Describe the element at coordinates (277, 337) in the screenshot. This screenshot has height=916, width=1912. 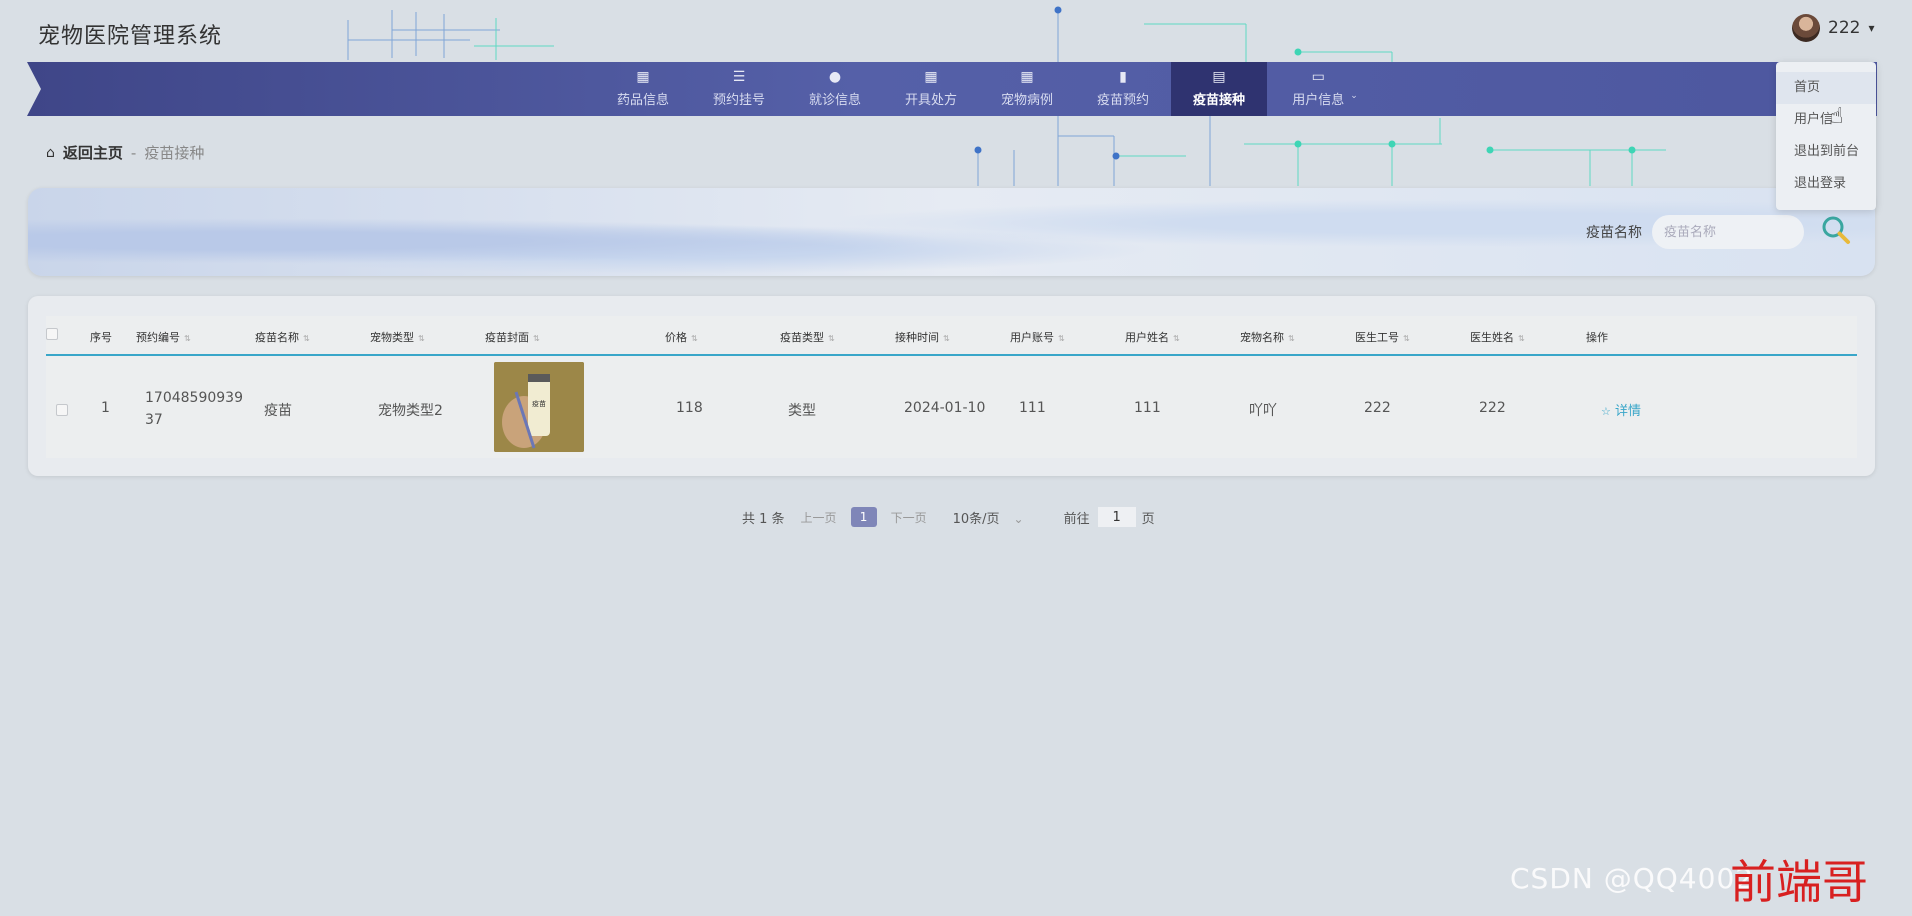
I see `th-label: 疫苗名称` at that location.